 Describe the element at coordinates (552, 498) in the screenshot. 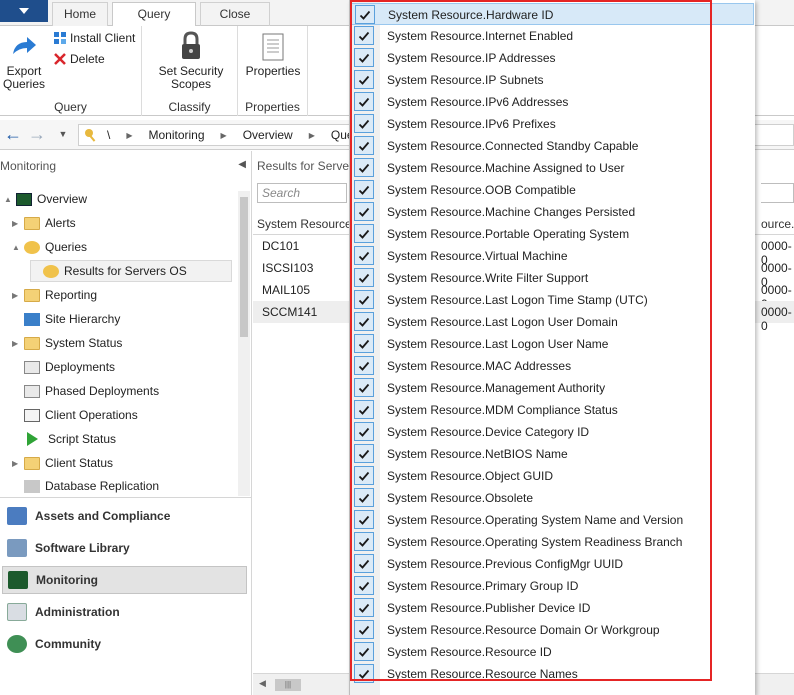

I see `column-menu-item: System Resource.Obsolete` at that location.